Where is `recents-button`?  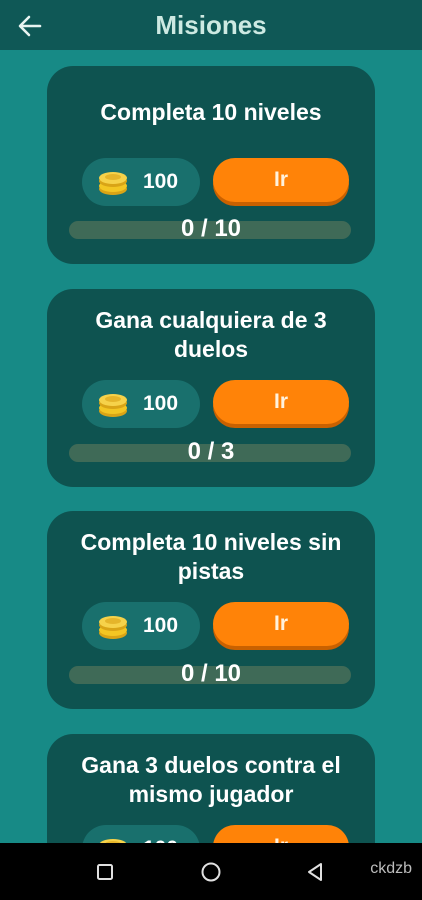
recents-button is located at coordinates (105, 872).